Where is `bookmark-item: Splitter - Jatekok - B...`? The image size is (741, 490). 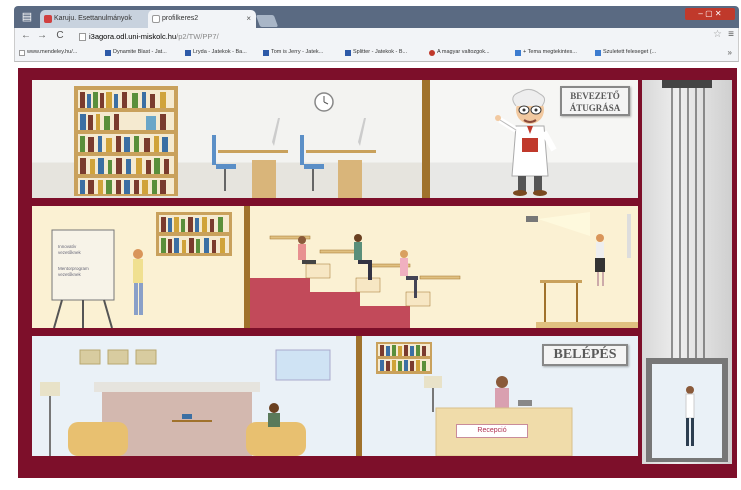
bookmark-item: Splitter - Jatekok - B... is located at coordinates (376, 52).